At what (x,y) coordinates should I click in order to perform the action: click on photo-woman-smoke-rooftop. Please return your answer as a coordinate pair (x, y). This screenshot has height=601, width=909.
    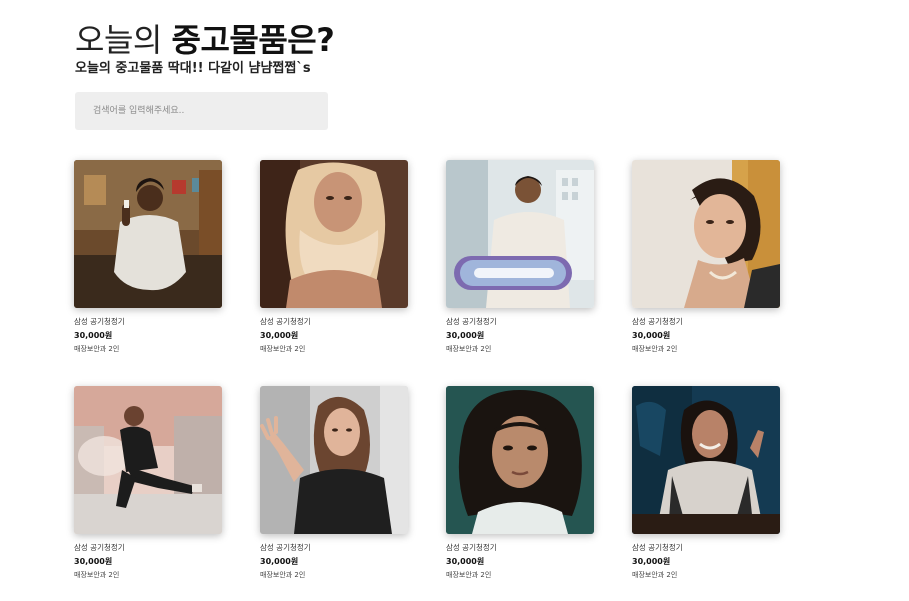
    Looking at the image, I should click on (148, 460).